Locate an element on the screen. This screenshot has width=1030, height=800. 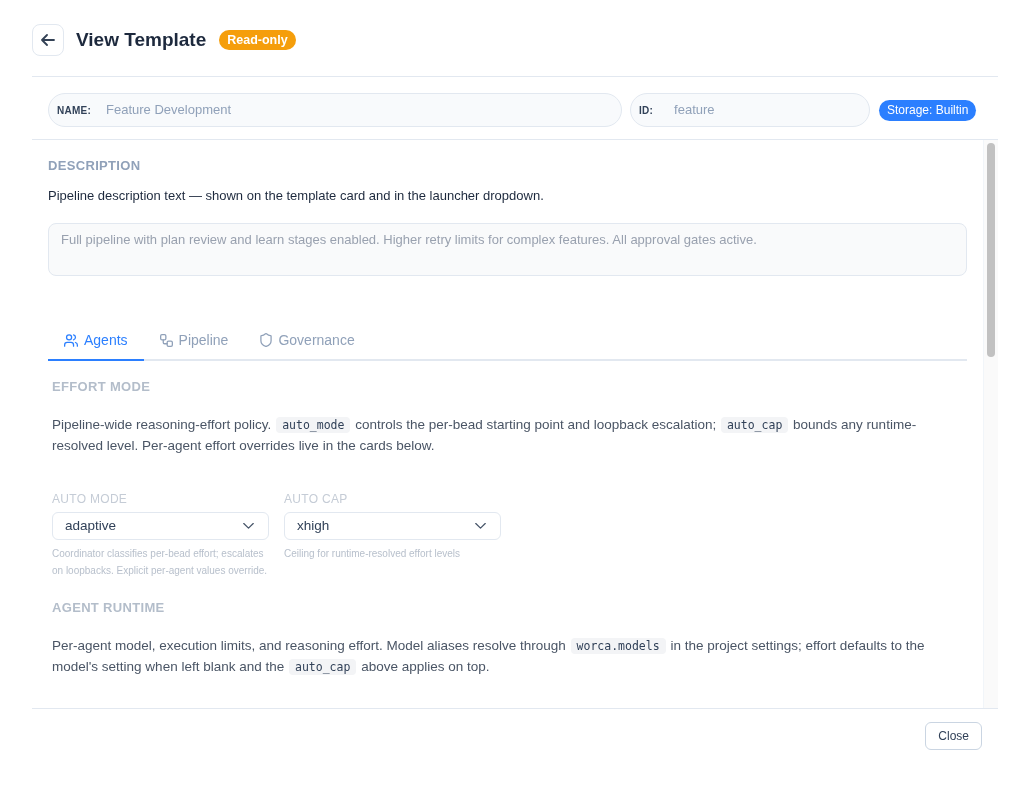
field-label: ID: is located at coordinates (646, 110).